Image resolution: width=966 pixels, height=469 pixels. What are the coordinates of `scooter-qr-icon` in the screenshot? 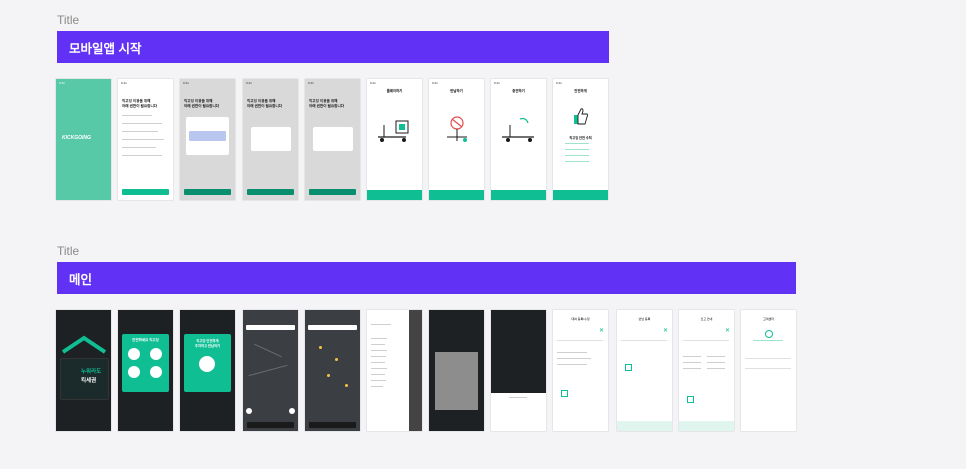 It's located at (393, 131).